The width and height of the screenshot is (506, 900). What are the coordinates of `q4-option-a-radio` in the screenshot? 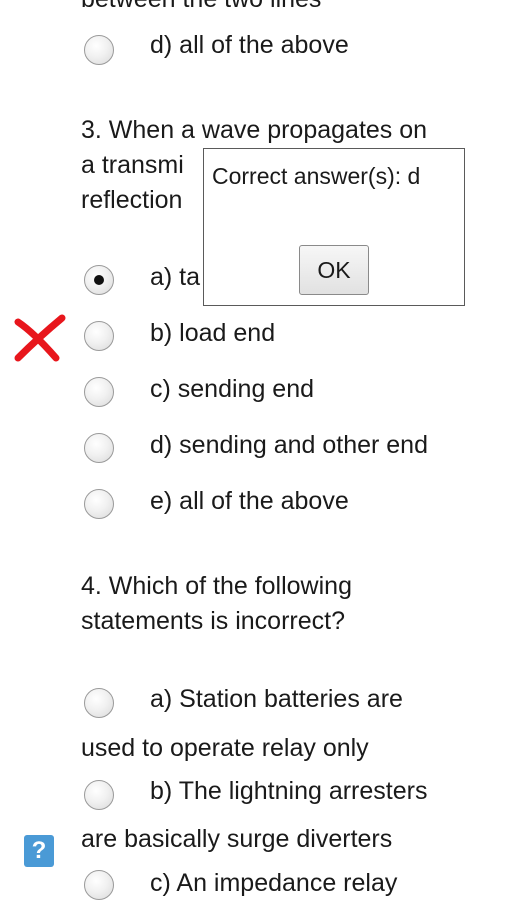 It's located at (99, 703).